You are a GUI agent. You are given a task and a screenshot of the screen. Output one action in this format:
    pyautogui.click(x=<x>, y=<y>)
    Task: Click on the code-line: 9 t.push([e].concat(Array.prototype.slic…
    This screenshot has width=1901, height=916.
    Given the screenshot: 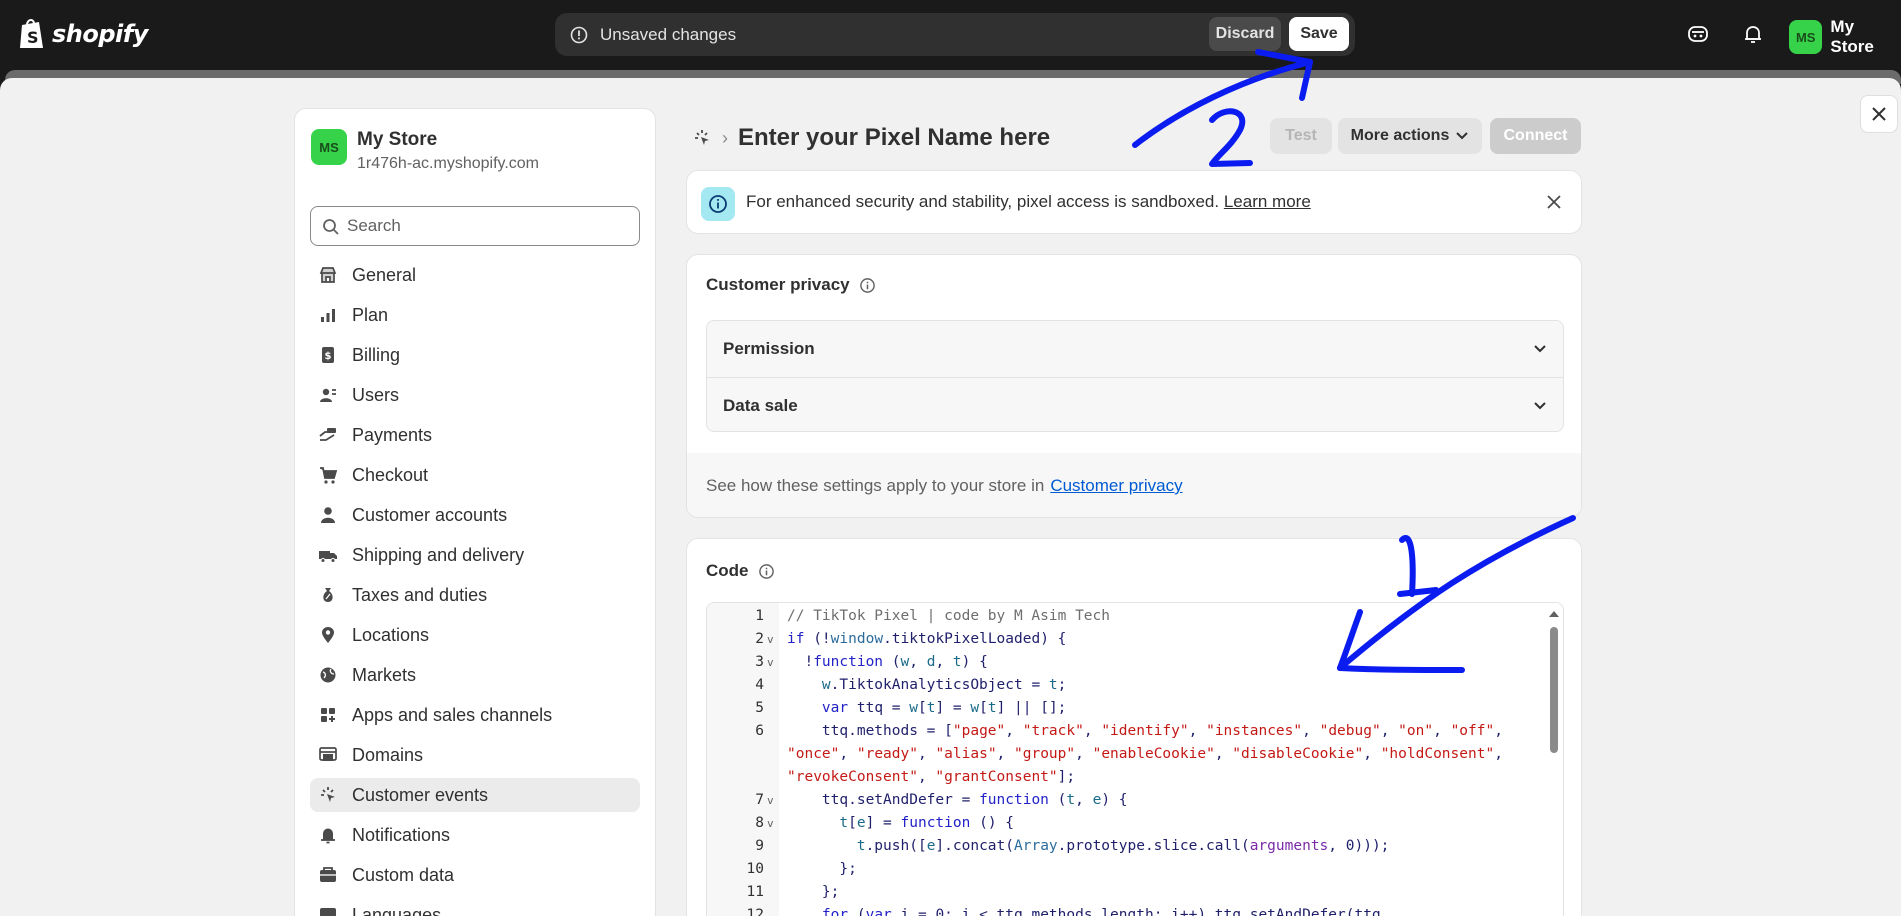 What is the action you would take?
    pyautogui.click(x=1135, y=846)
    